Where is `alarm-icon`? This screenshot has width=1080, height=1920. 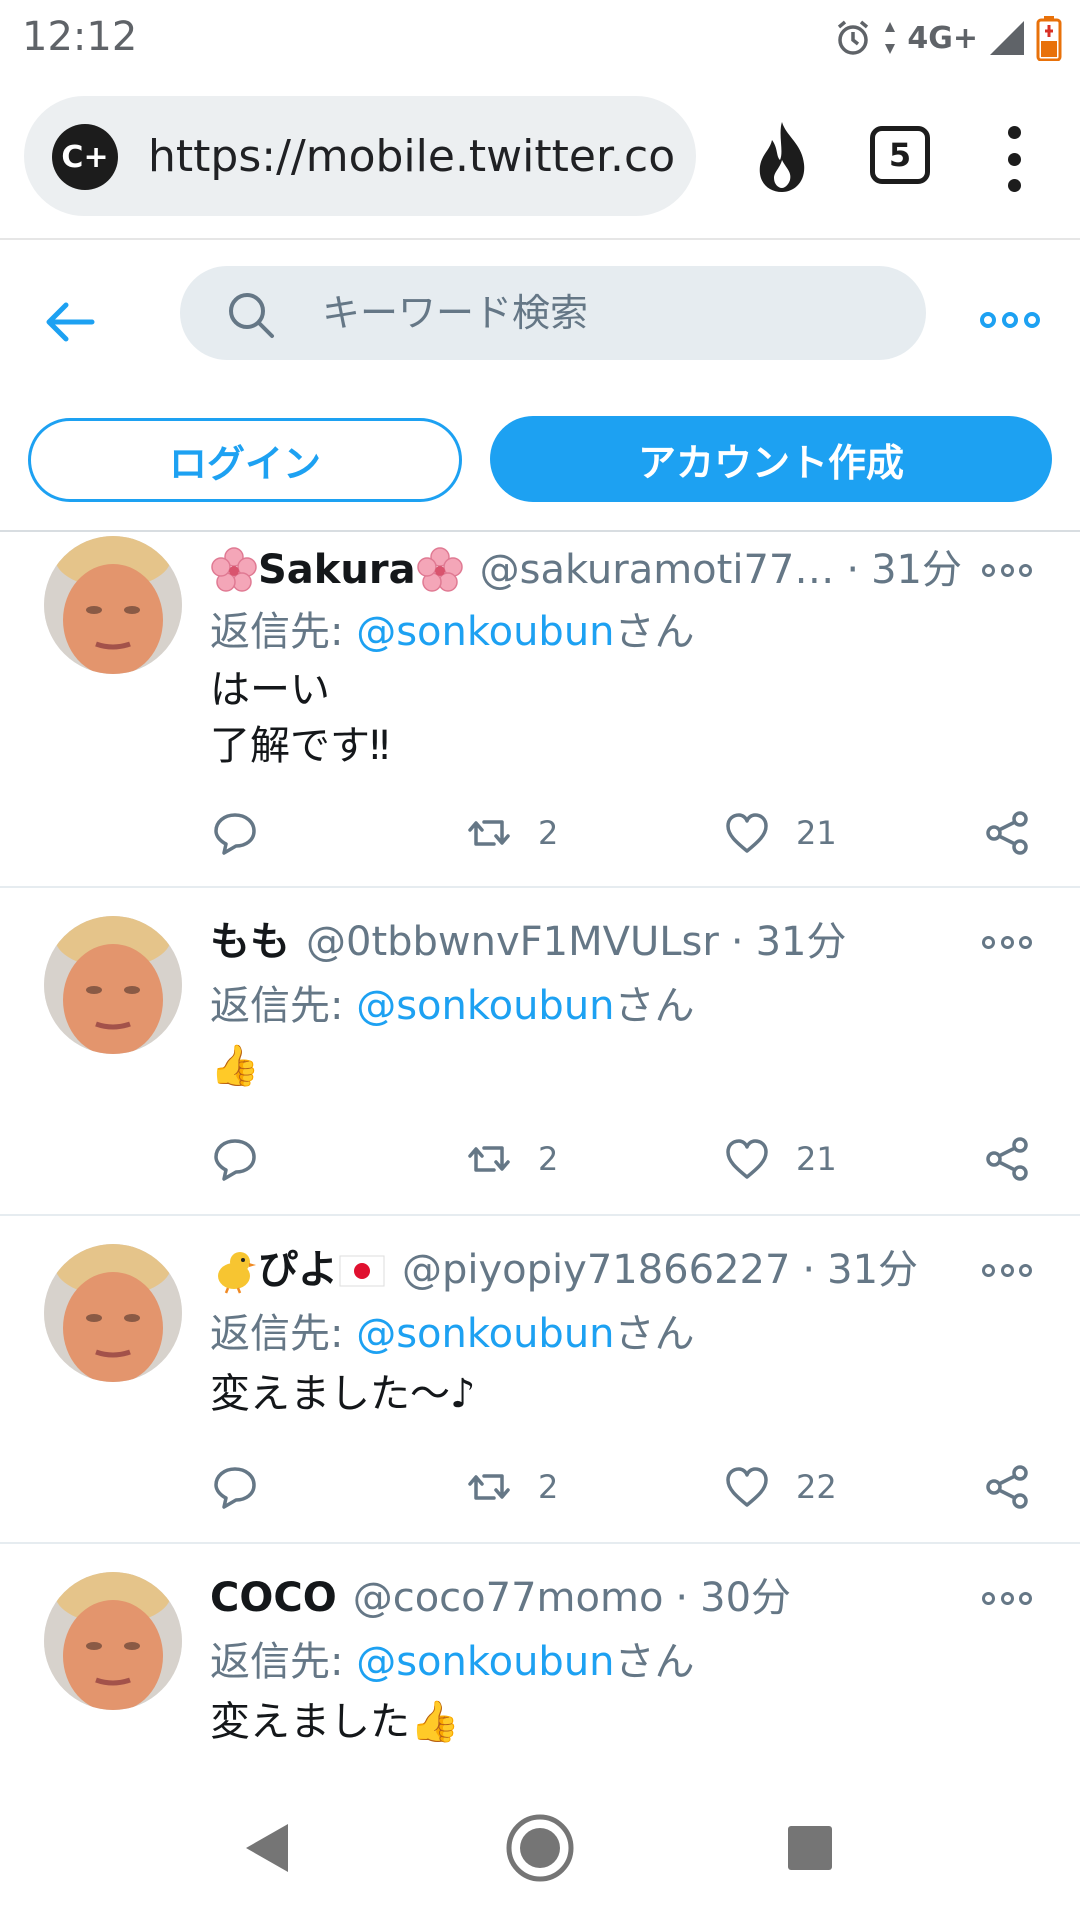
alarm-icon is located at coordinates (853, 37).